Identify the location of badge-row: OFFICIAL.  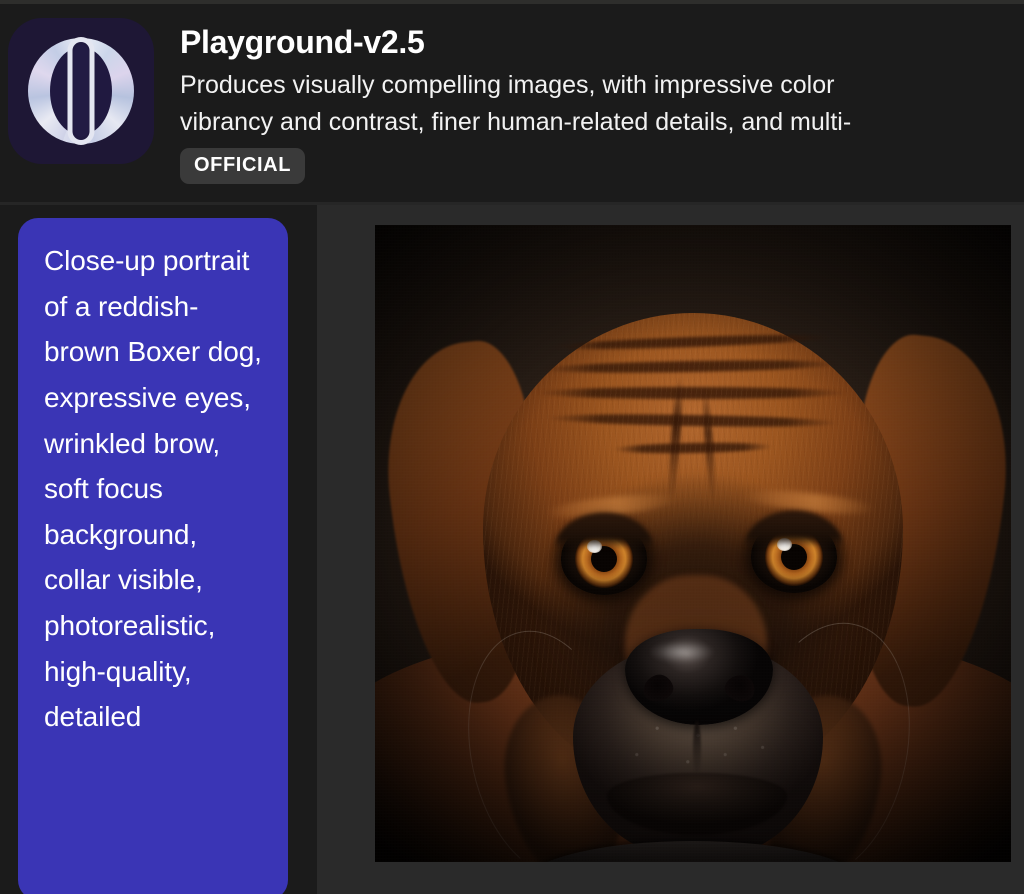
(602, 165).